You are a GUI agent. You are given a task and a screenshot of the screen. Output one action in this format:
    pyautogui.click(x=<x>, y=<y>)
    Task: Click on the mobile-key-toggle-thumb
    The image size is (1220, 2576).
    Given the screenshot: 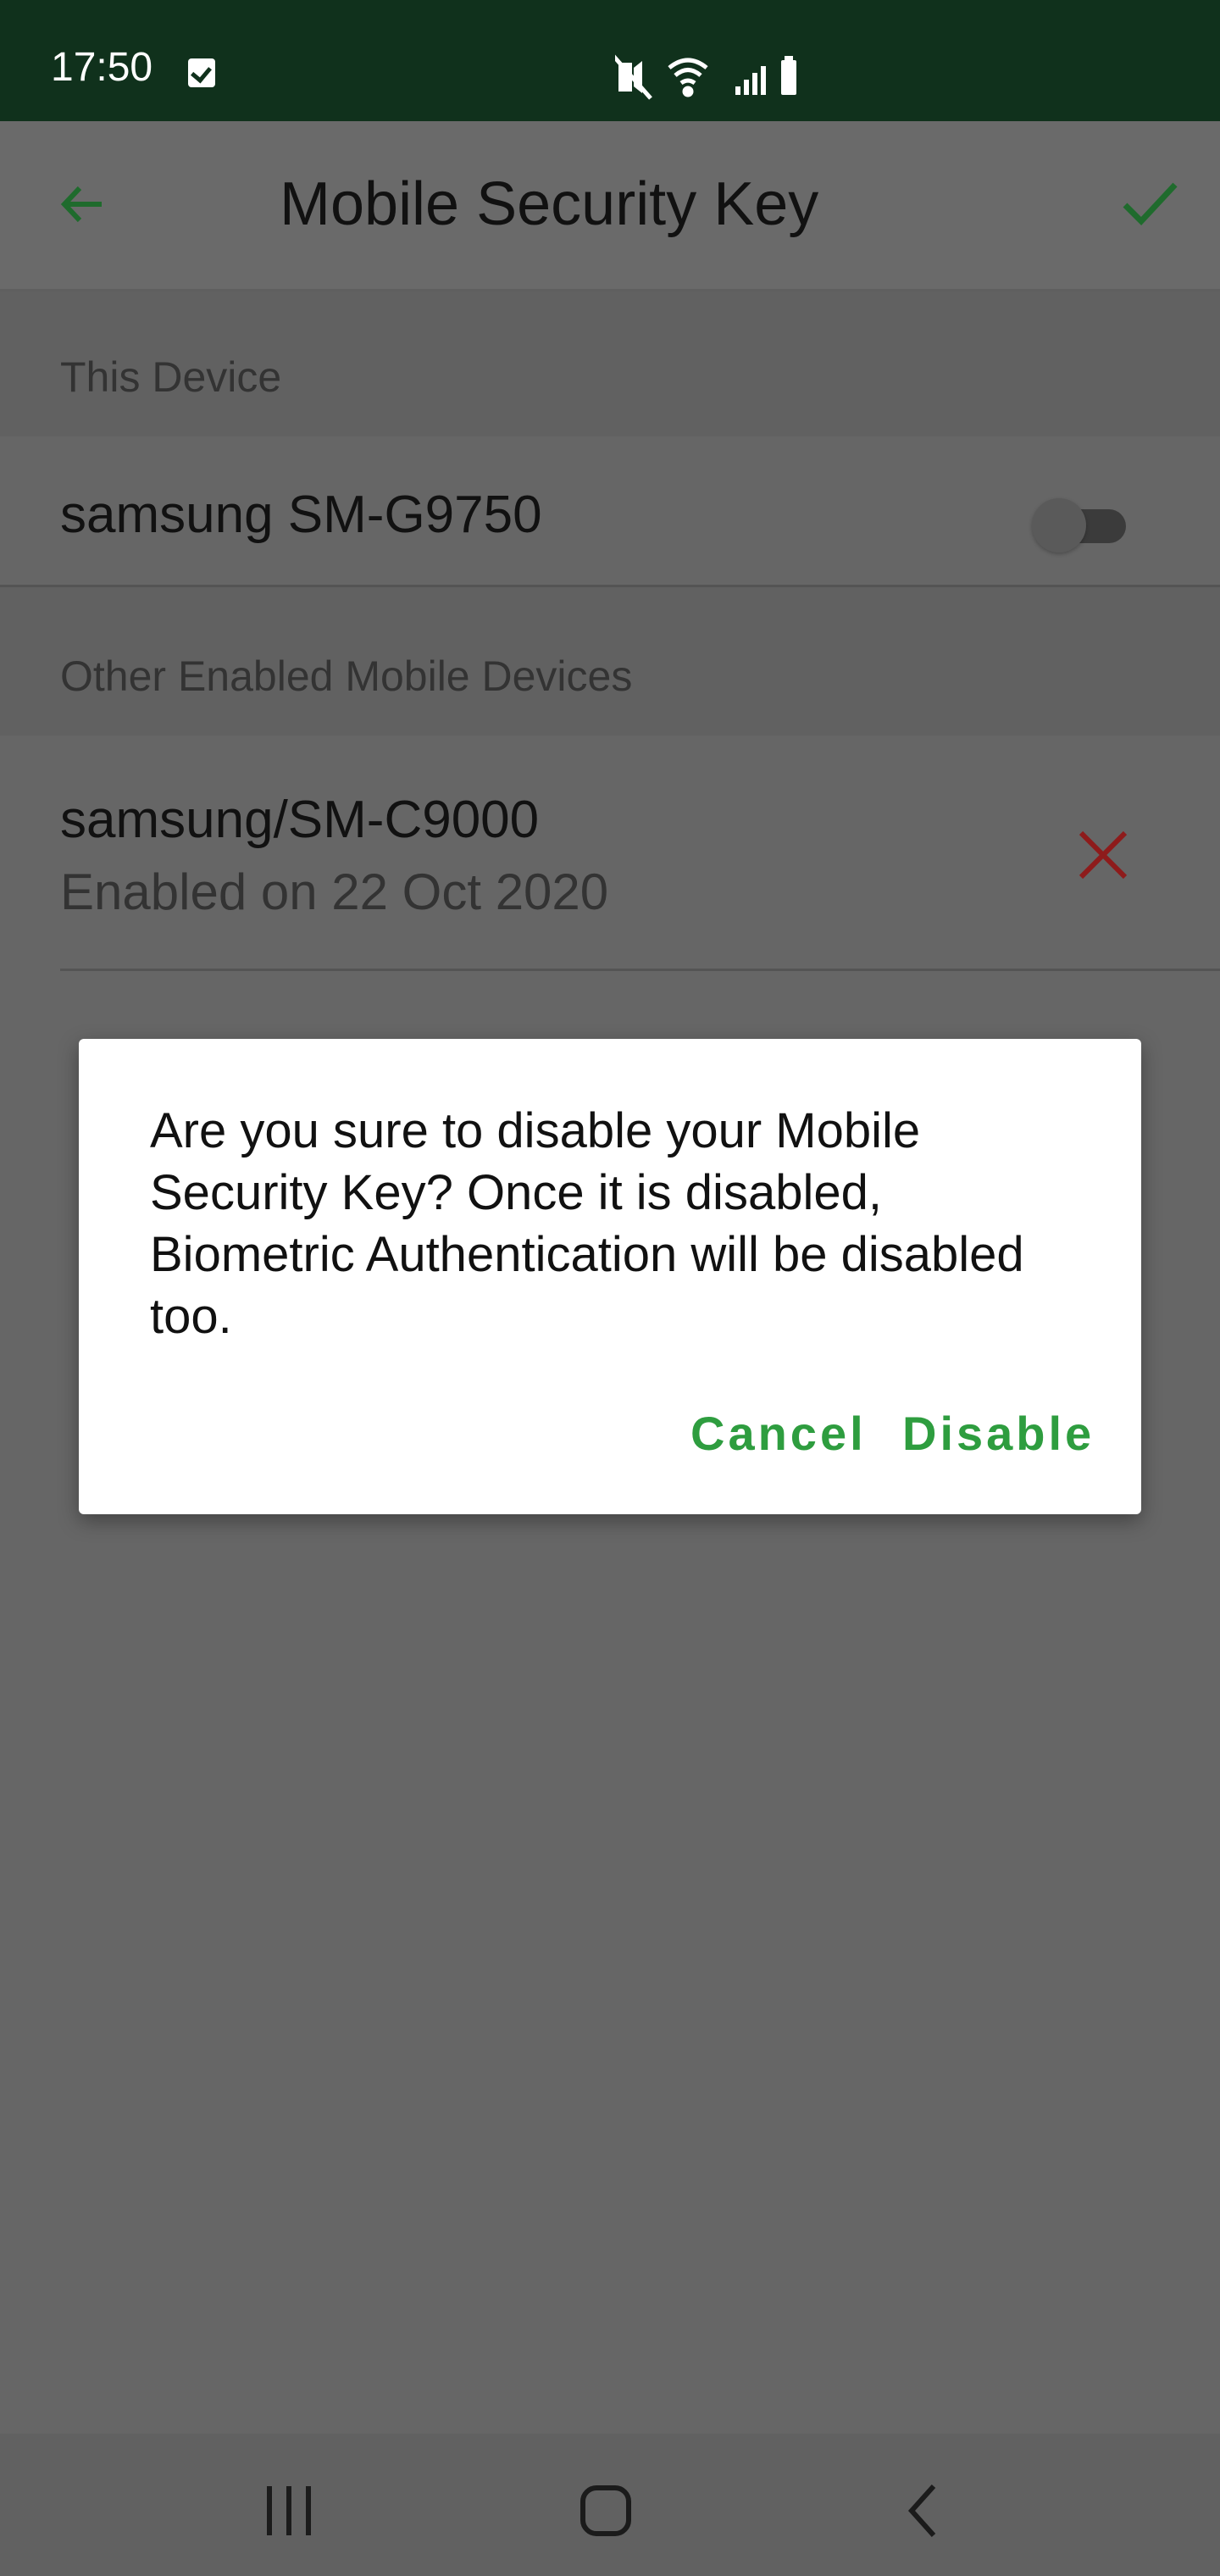 What is the action you would take?
    pyautogui.click(x=1059, y=525)
    